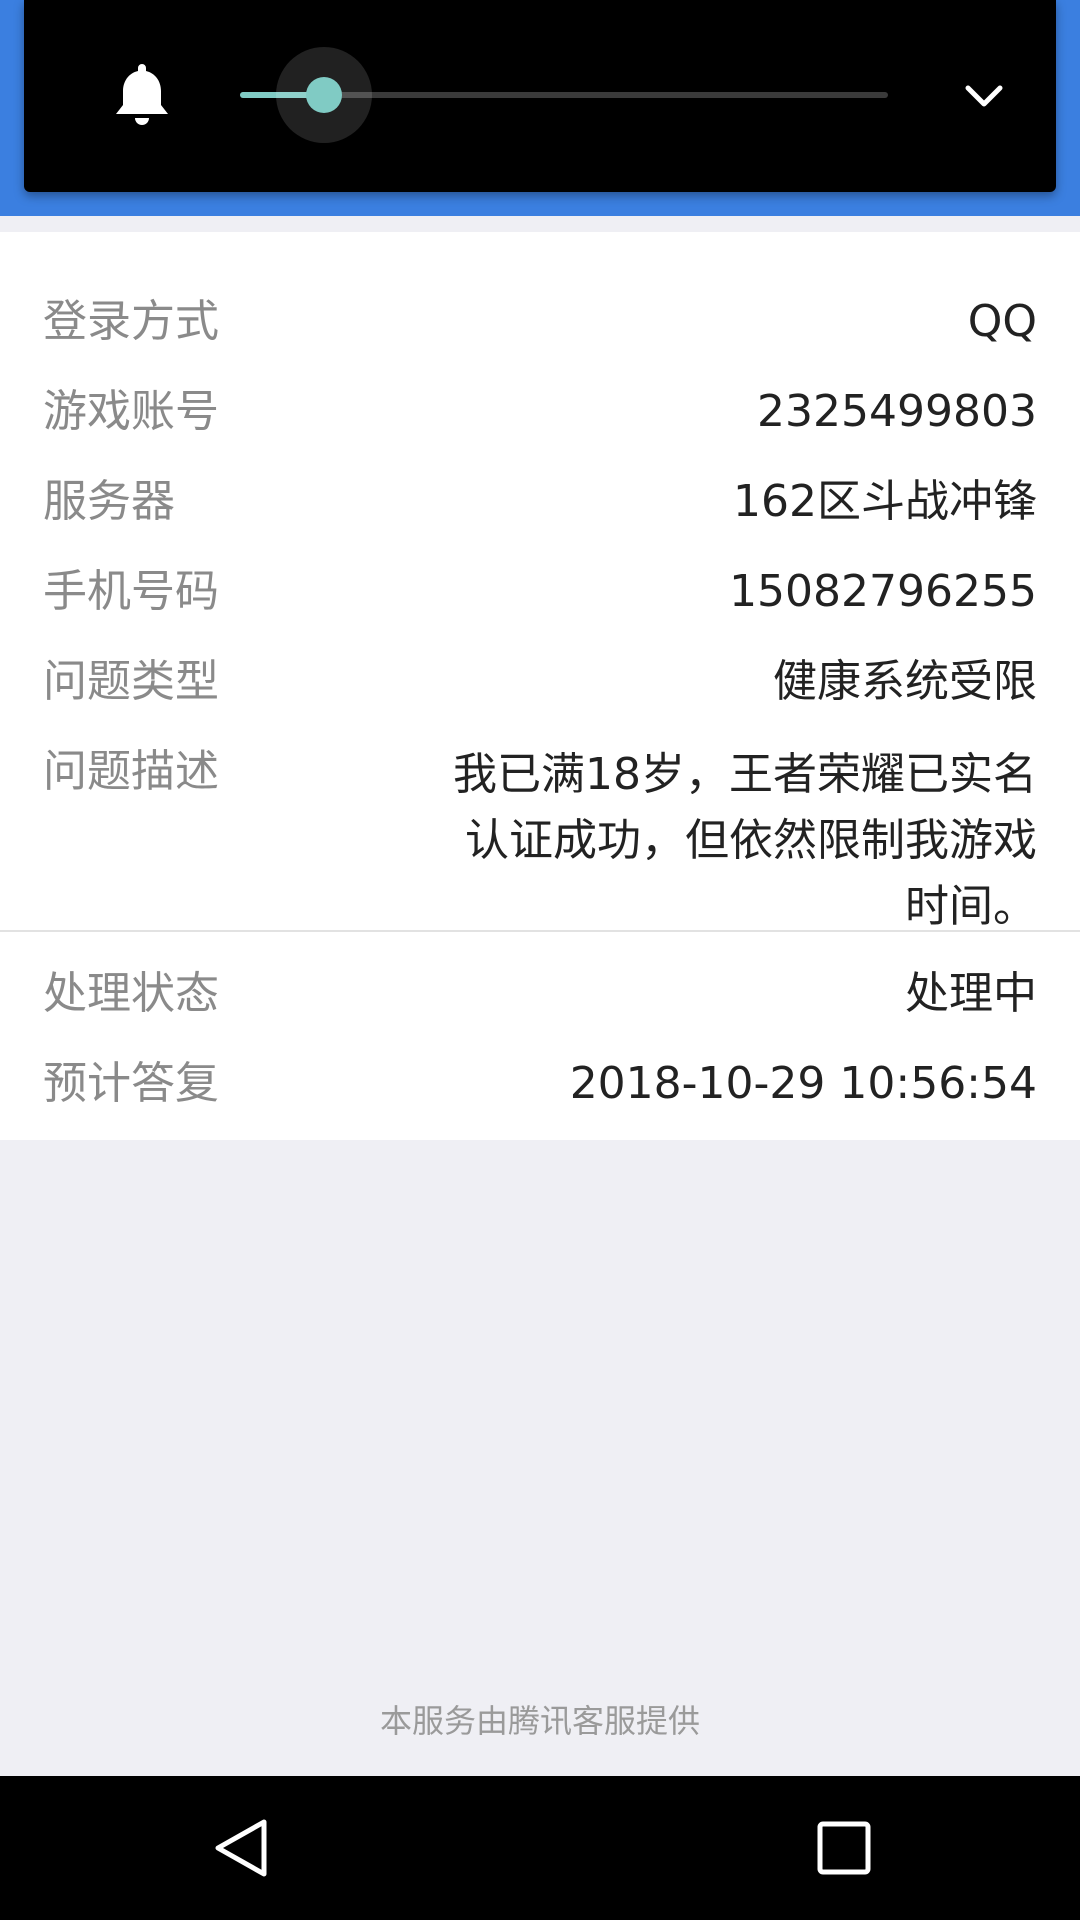  I want to click on row-label: 预计答复, so click(131, 1083).